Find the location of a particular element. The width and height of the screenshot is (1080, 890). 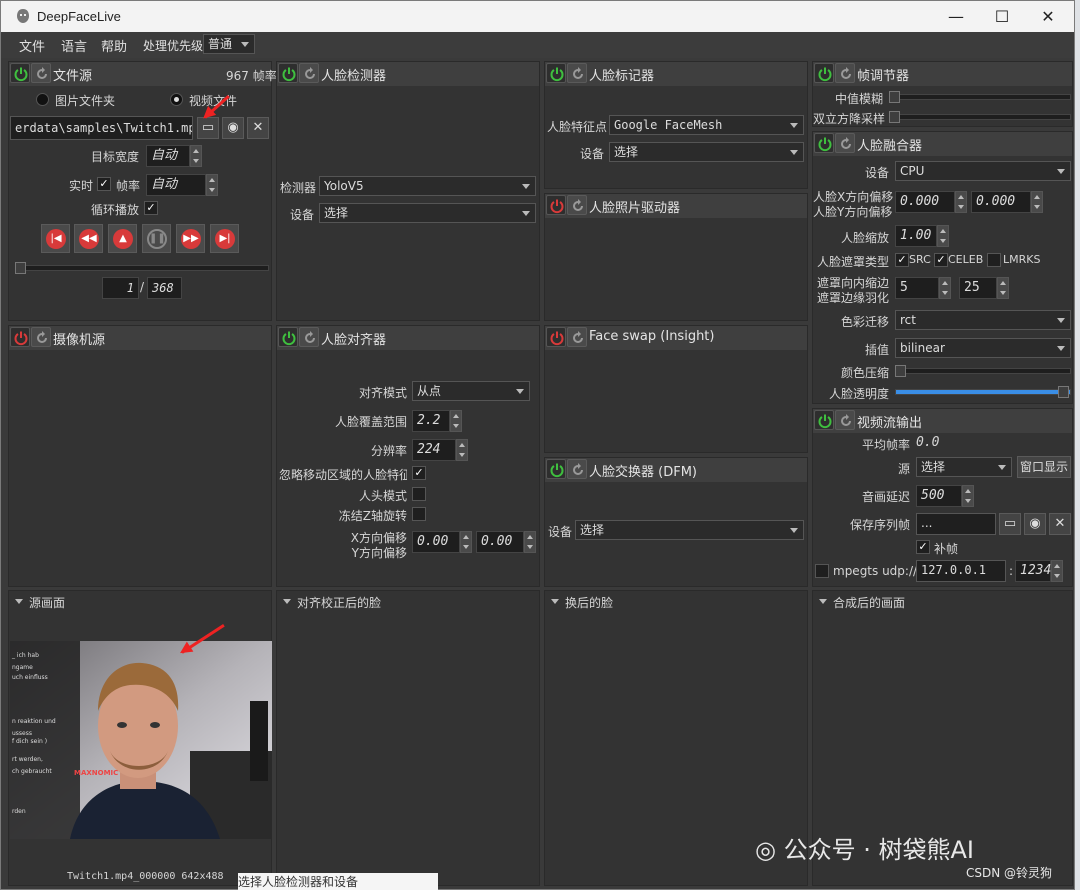

x-offset-input: 0.00 is located at coordinates (436, 542).